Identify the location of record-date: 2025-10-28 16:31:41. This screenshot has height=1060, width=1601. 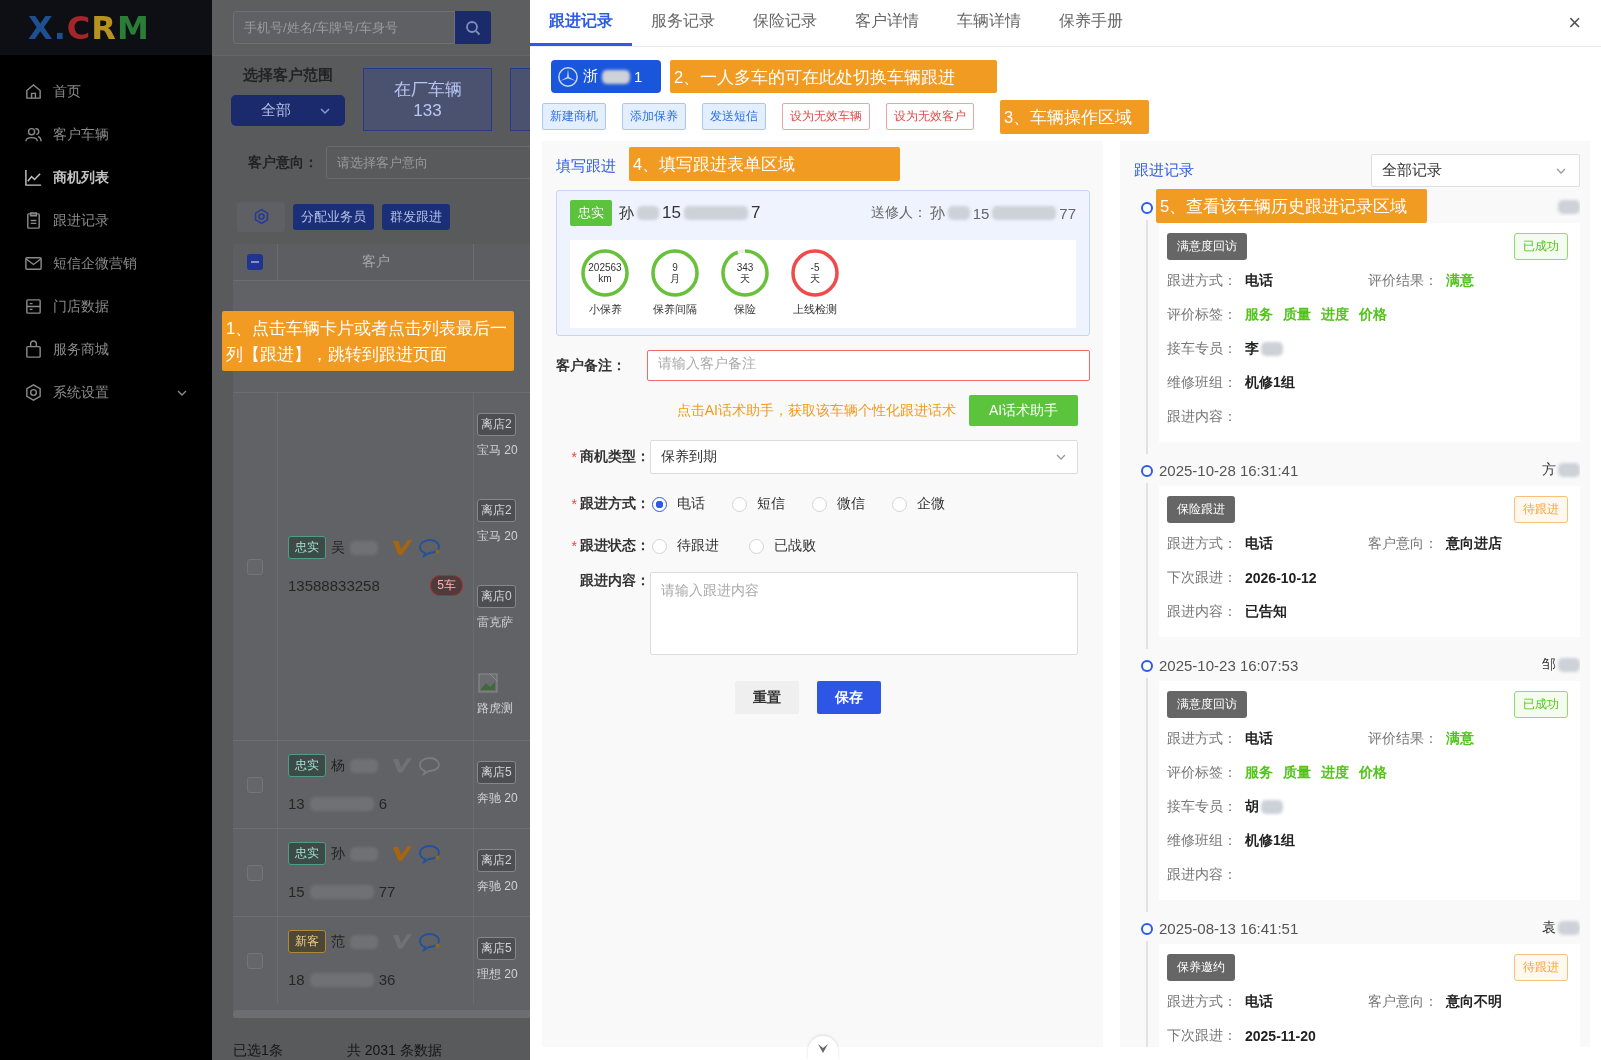
(1229, 470).